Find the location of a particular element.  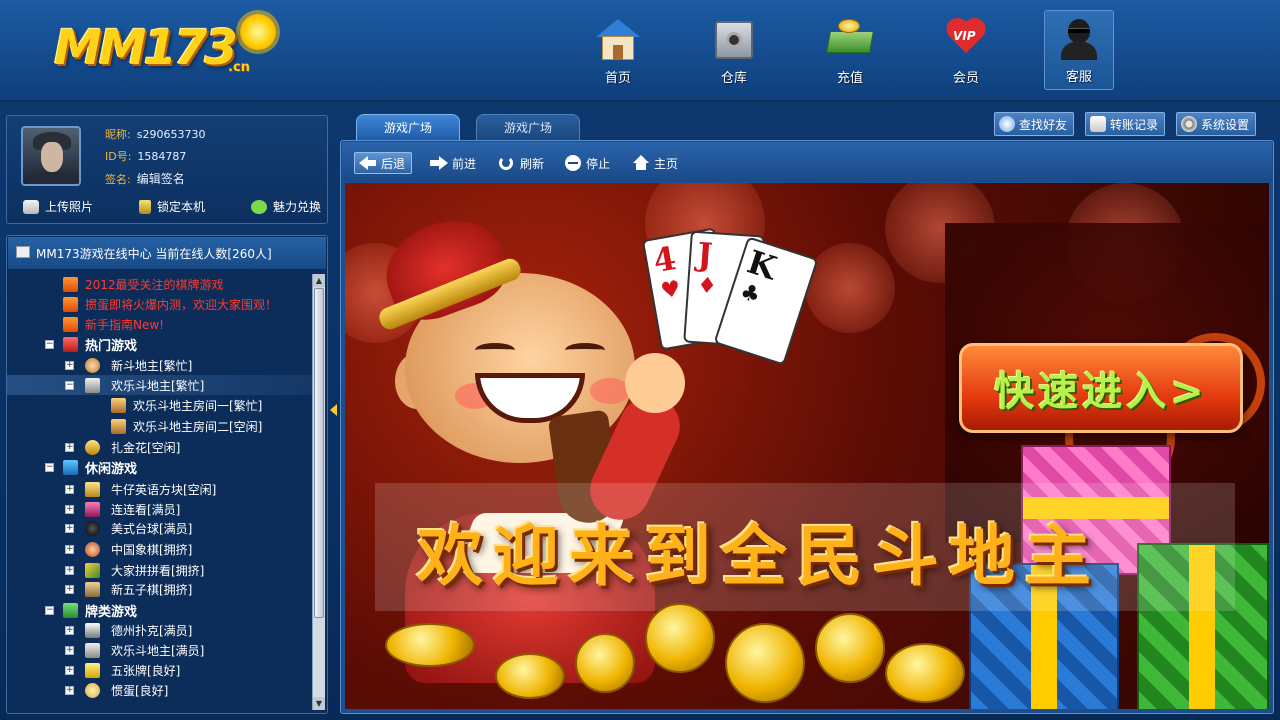

game-list-scrollbar: ▲ ▼ is located at coordinates (318, 492).